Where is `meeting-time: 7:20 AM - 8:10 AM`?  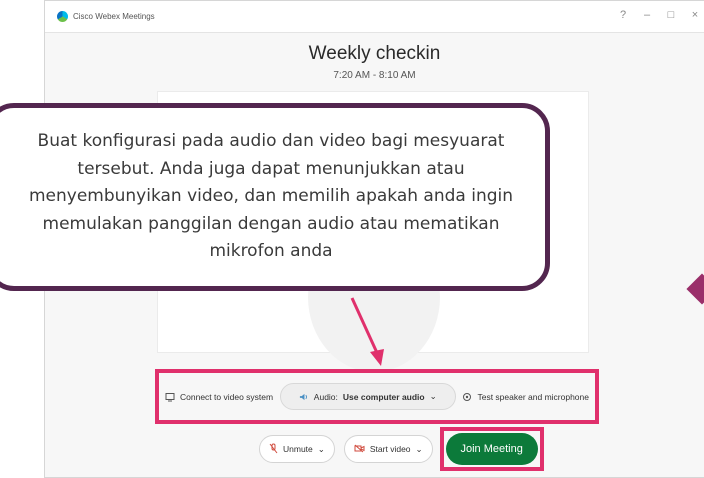
meeting-time: 7:20 AM - 8:10 AM is located at coordinates (374, 75).